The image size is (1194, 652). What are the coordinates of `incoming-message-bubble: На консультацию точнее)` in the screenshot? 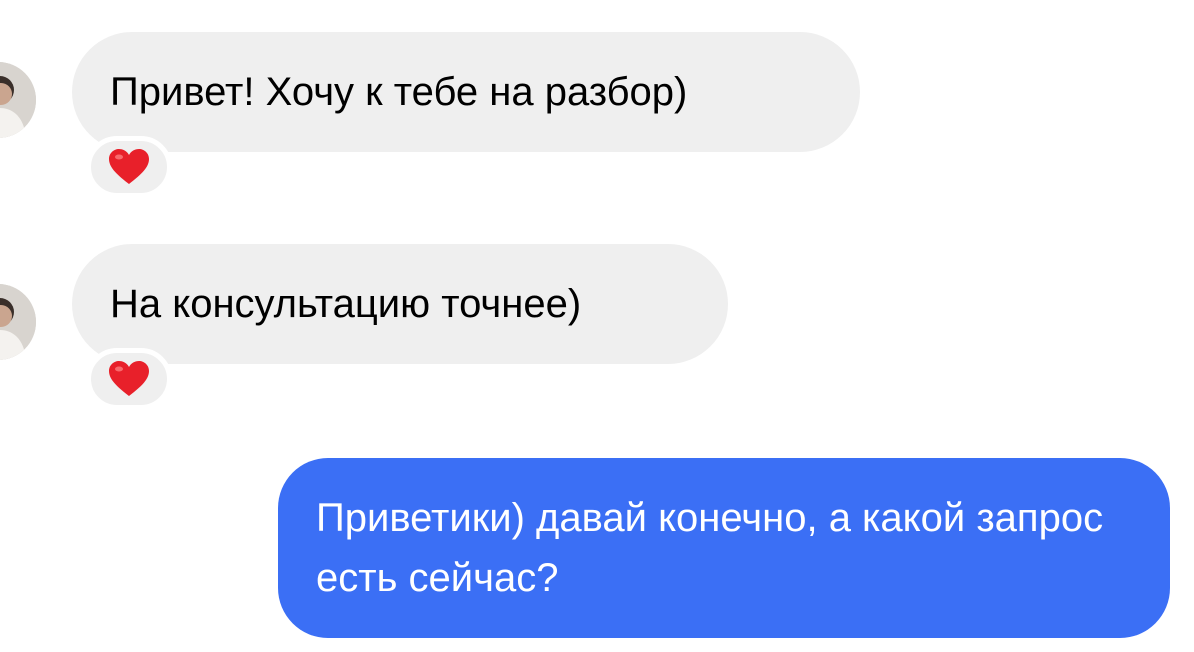 It's located at (400, 304).